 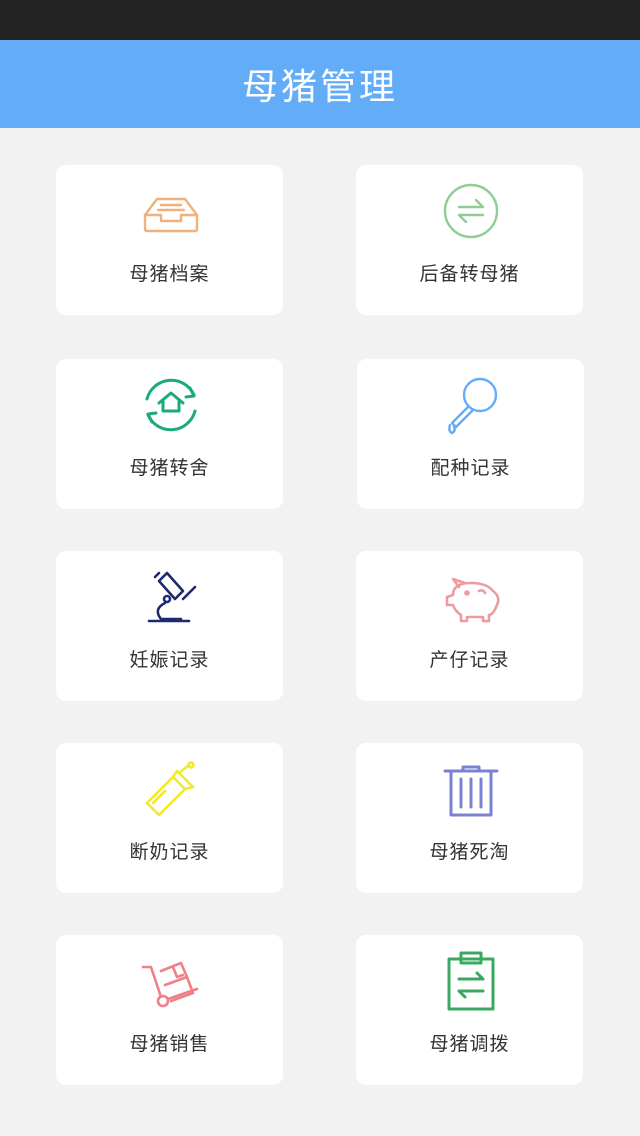 What do you see at coordinates (471, 789) in the screenshot?
I see `trash-icon` at bounding box center [471, 789].